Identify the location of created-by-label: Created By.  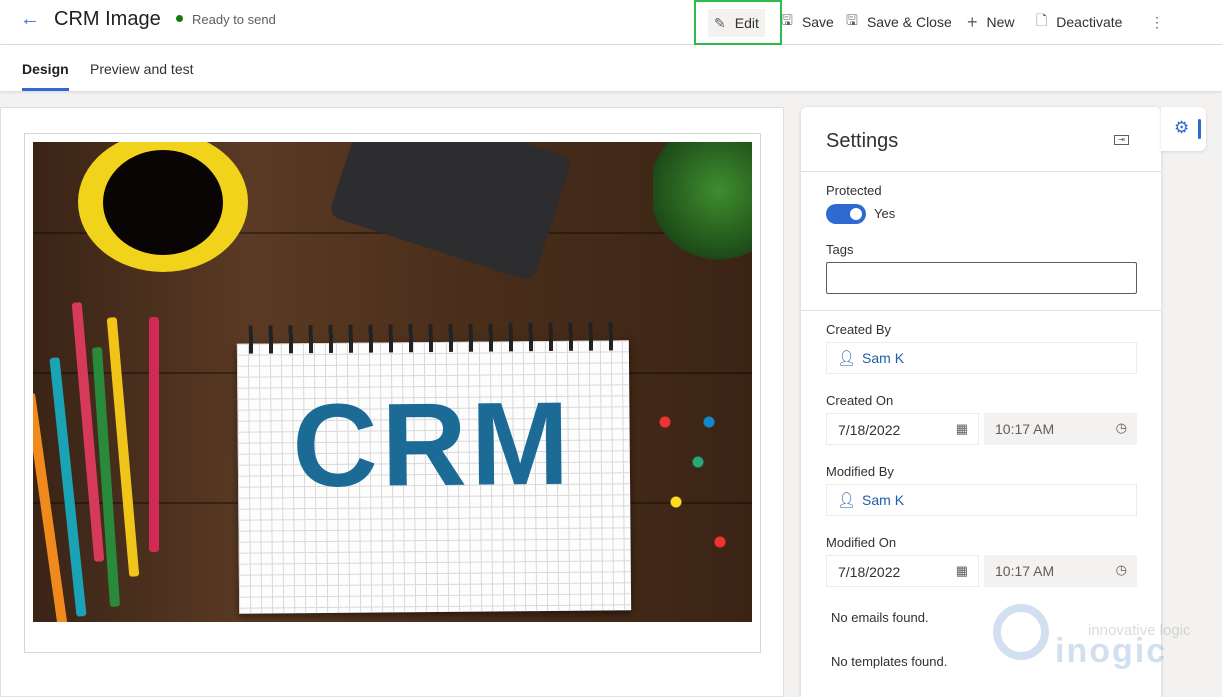
(859, 329).